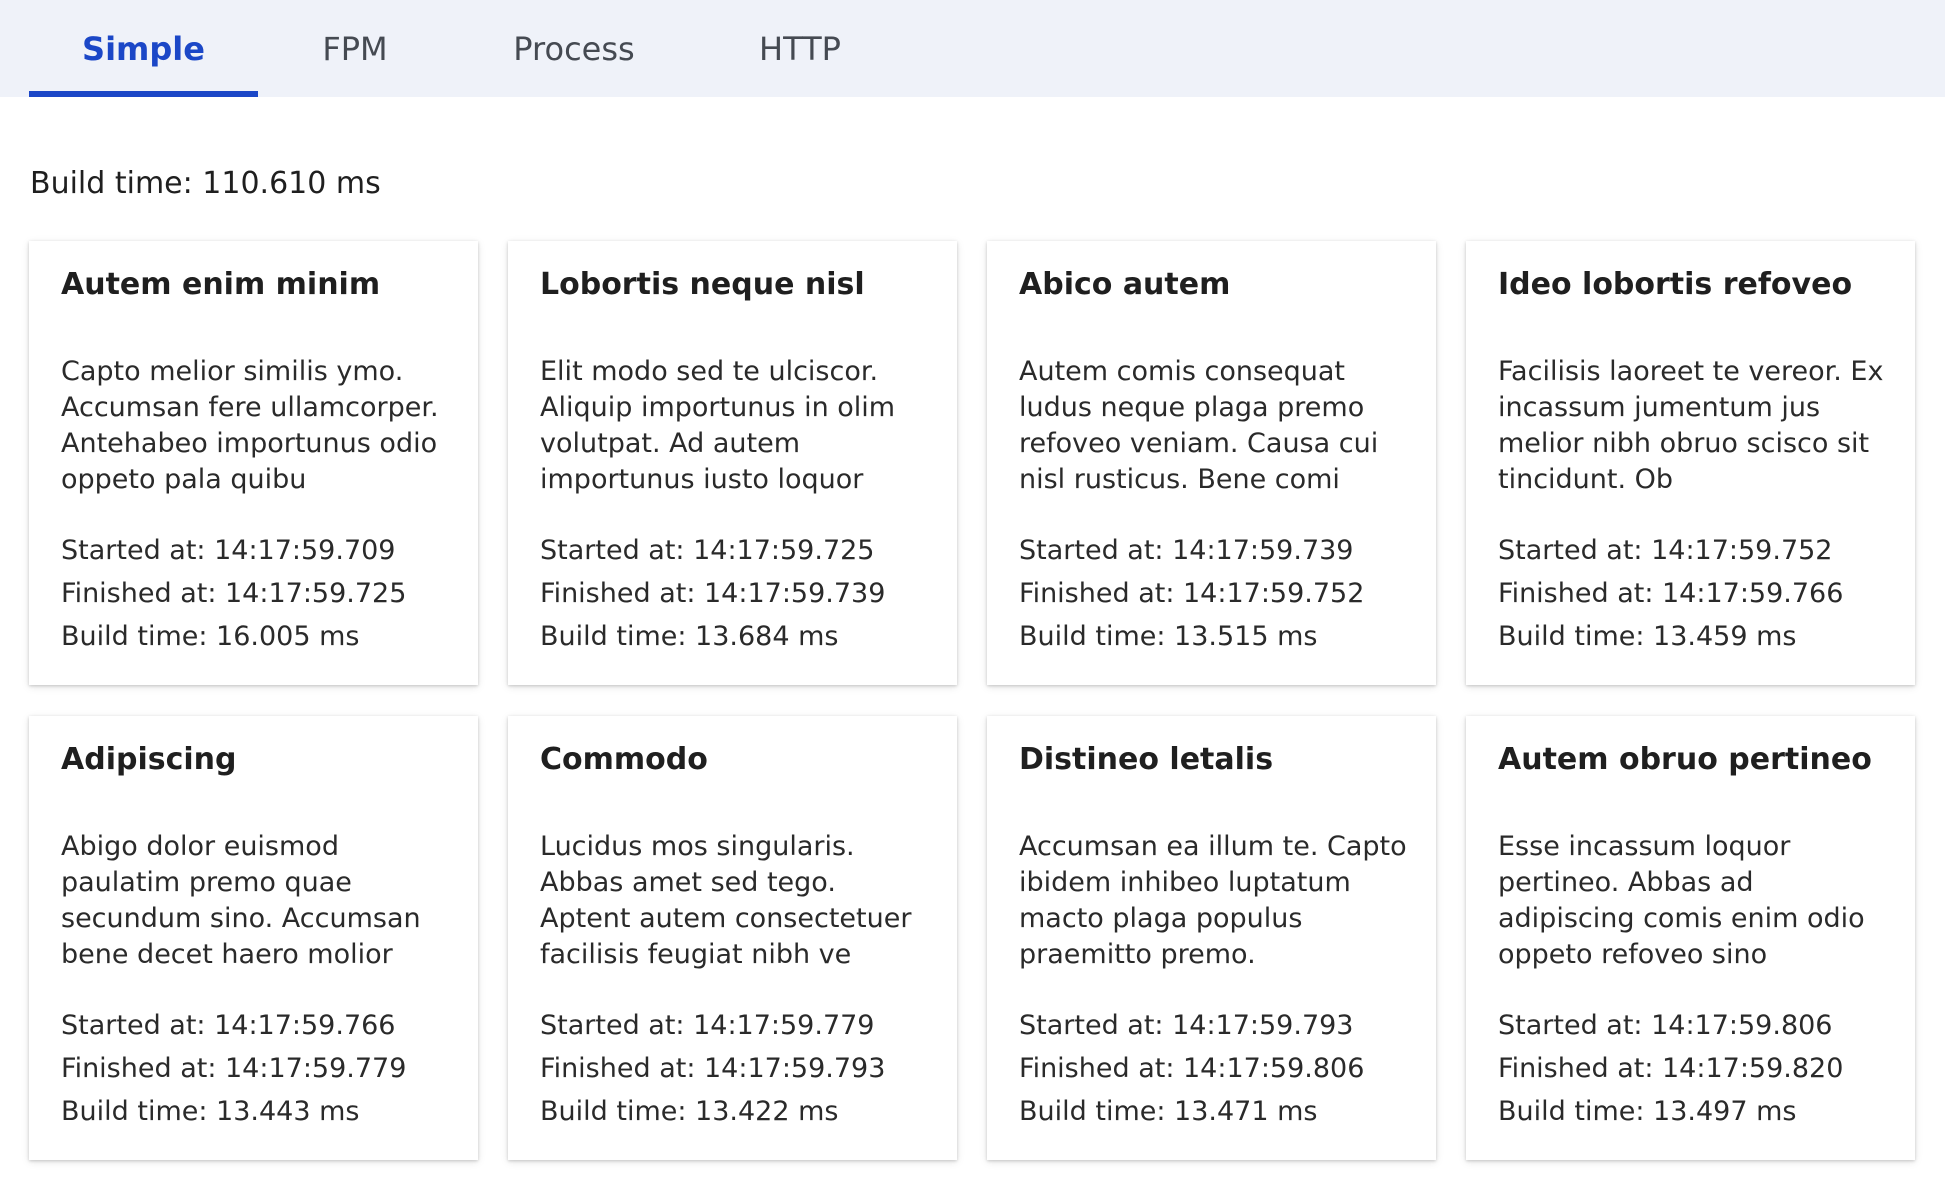 The height and width of the screenshot is (1190, 1945). I want to click on card-build-time: Build time: 16.005 ms, so click(210, 636).